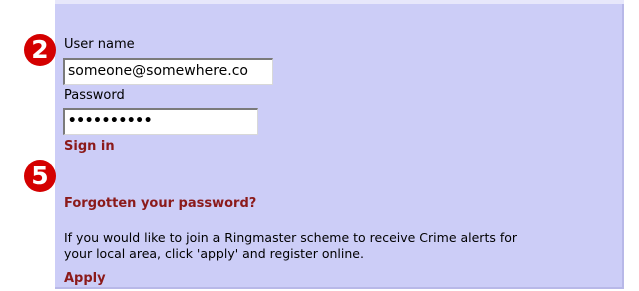 The height and width of the screenshot is (291, 639). What do you see at coordinates (168, 71) in the screenshot?
I see `username-input: someone@somewhere.co` at bounding box center [168, 71].